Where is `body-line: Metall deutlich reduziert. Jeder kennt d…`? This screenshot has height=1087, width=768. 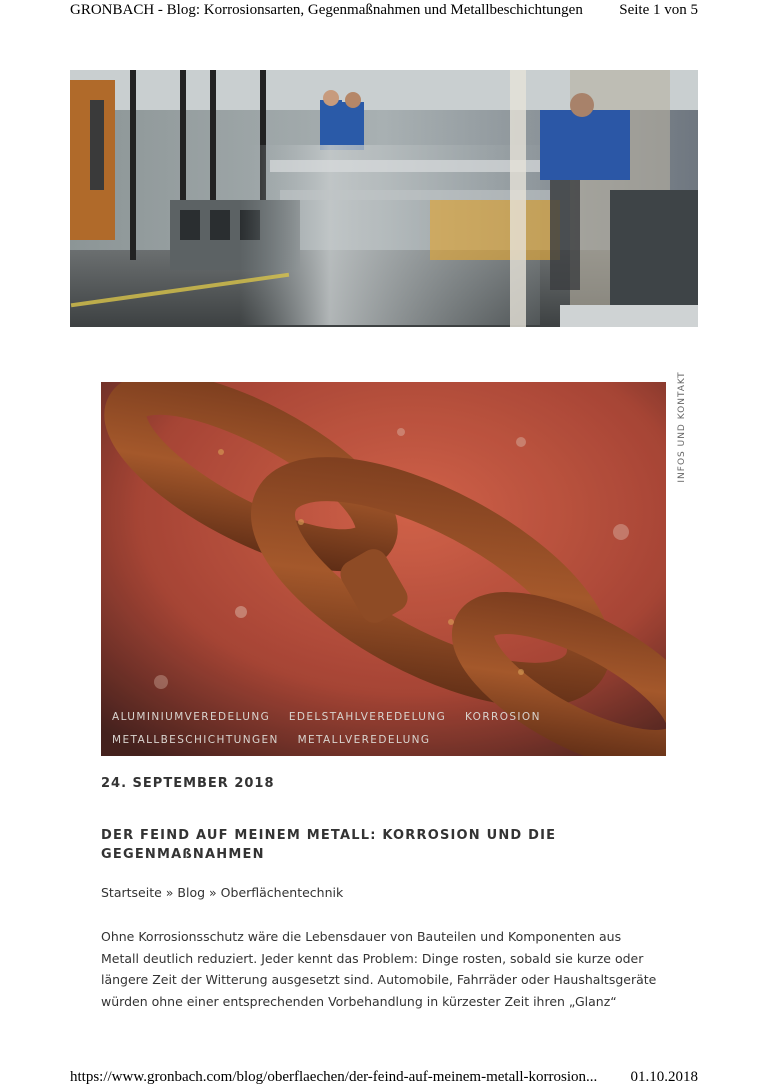 body-line: Metall deutlich reduziert. Jeder kennt d… is located at coordinates (372, 958).